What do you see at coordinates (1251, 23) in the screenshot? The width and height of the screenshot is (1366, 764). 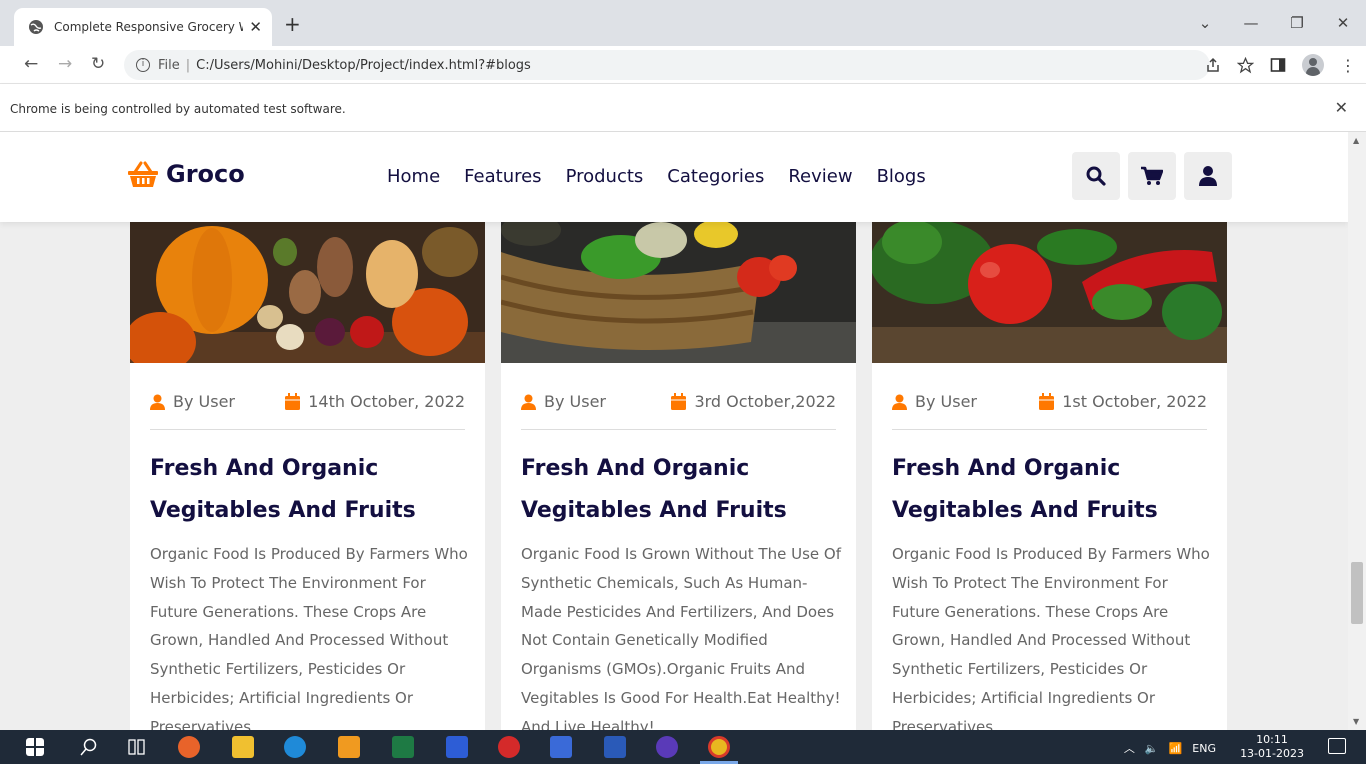 I see `minimize-button: —` at bounding box center [1251, 23].